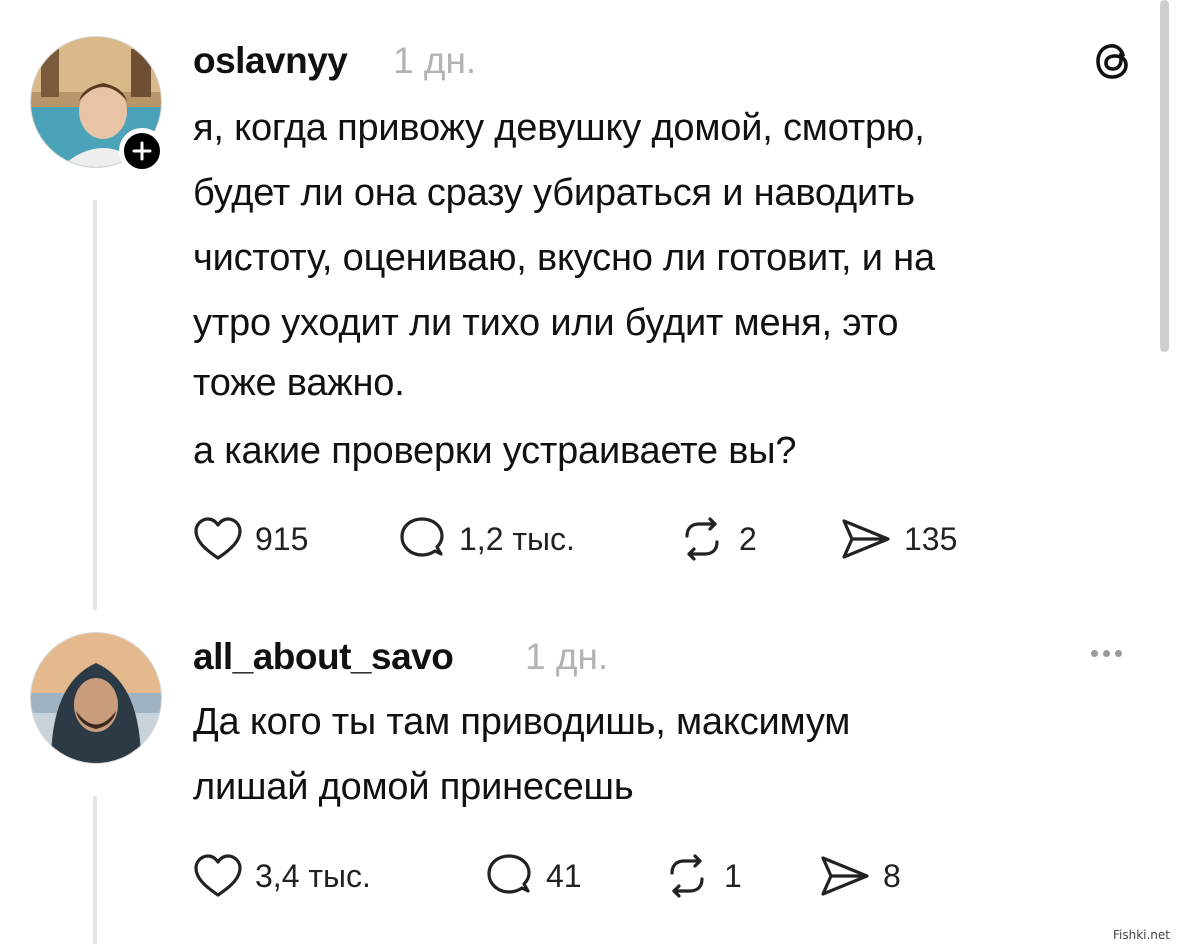  Describe the element at coordinates (931, 538) in the screenshot. I see `share-count: 135` at that location.